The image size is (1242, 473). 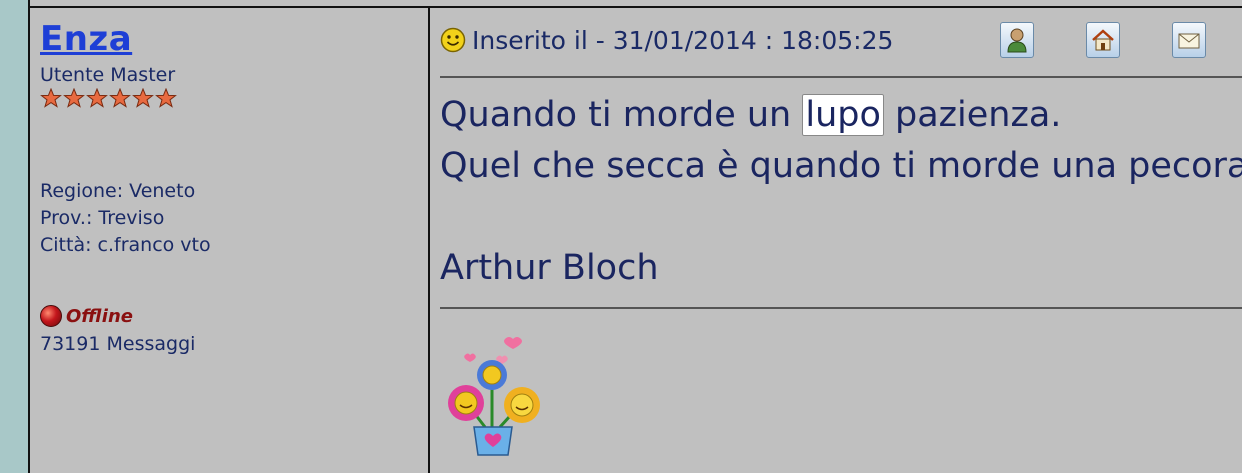 What do you see at coordinates (636, 7) in the screenshot?
I see `top-border` at bounding box center [636, 7].